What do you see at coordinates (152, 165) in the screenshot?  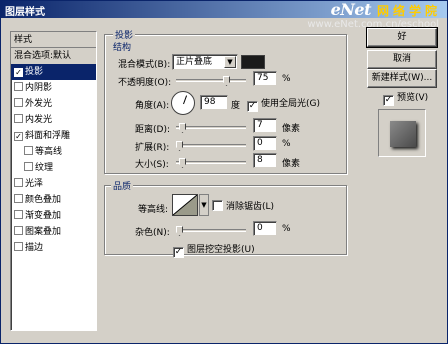 I see `size-label: 大小(S):` at bounding box center [152, 165].